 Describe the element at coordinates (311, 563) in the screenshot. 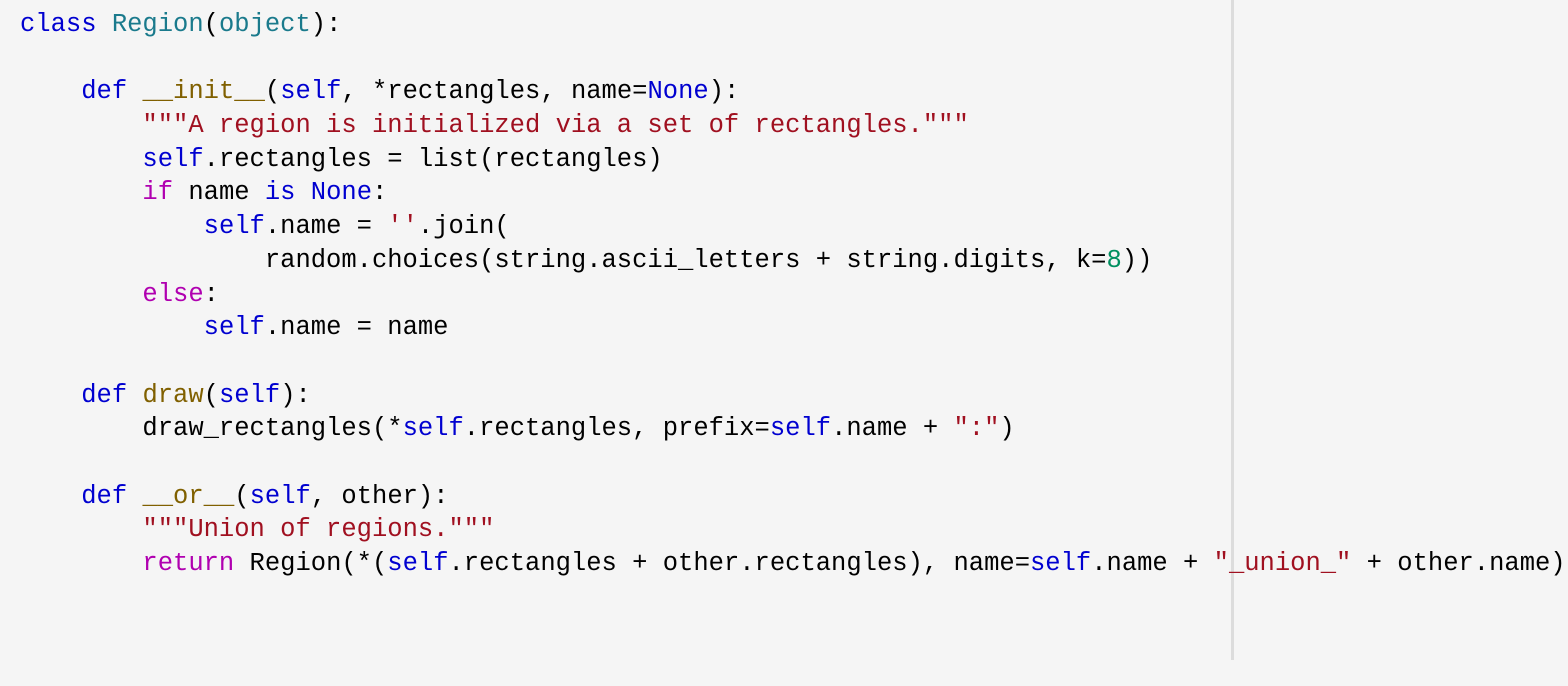

I see `code-token-plain: Region(*(` at that location.